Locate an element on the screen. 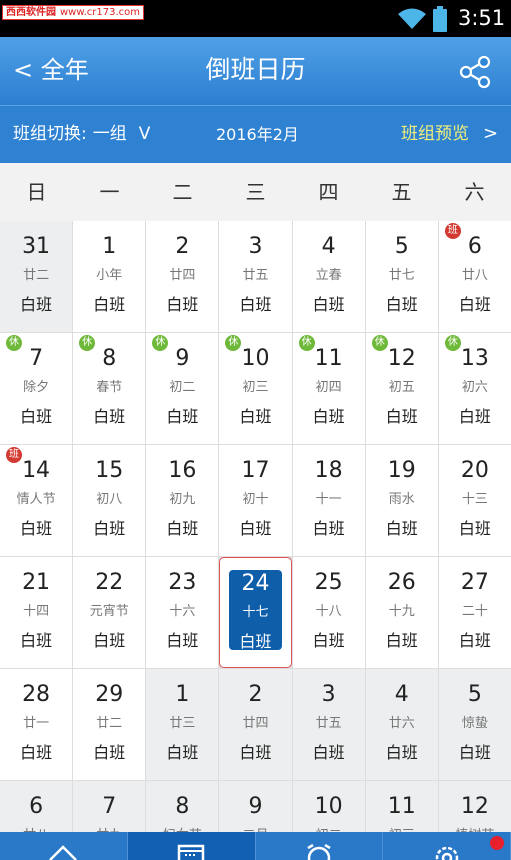 This screenshot has width=511, height=860. calendar-day: 21 十四 白班 is located at coordinates (36, 612).